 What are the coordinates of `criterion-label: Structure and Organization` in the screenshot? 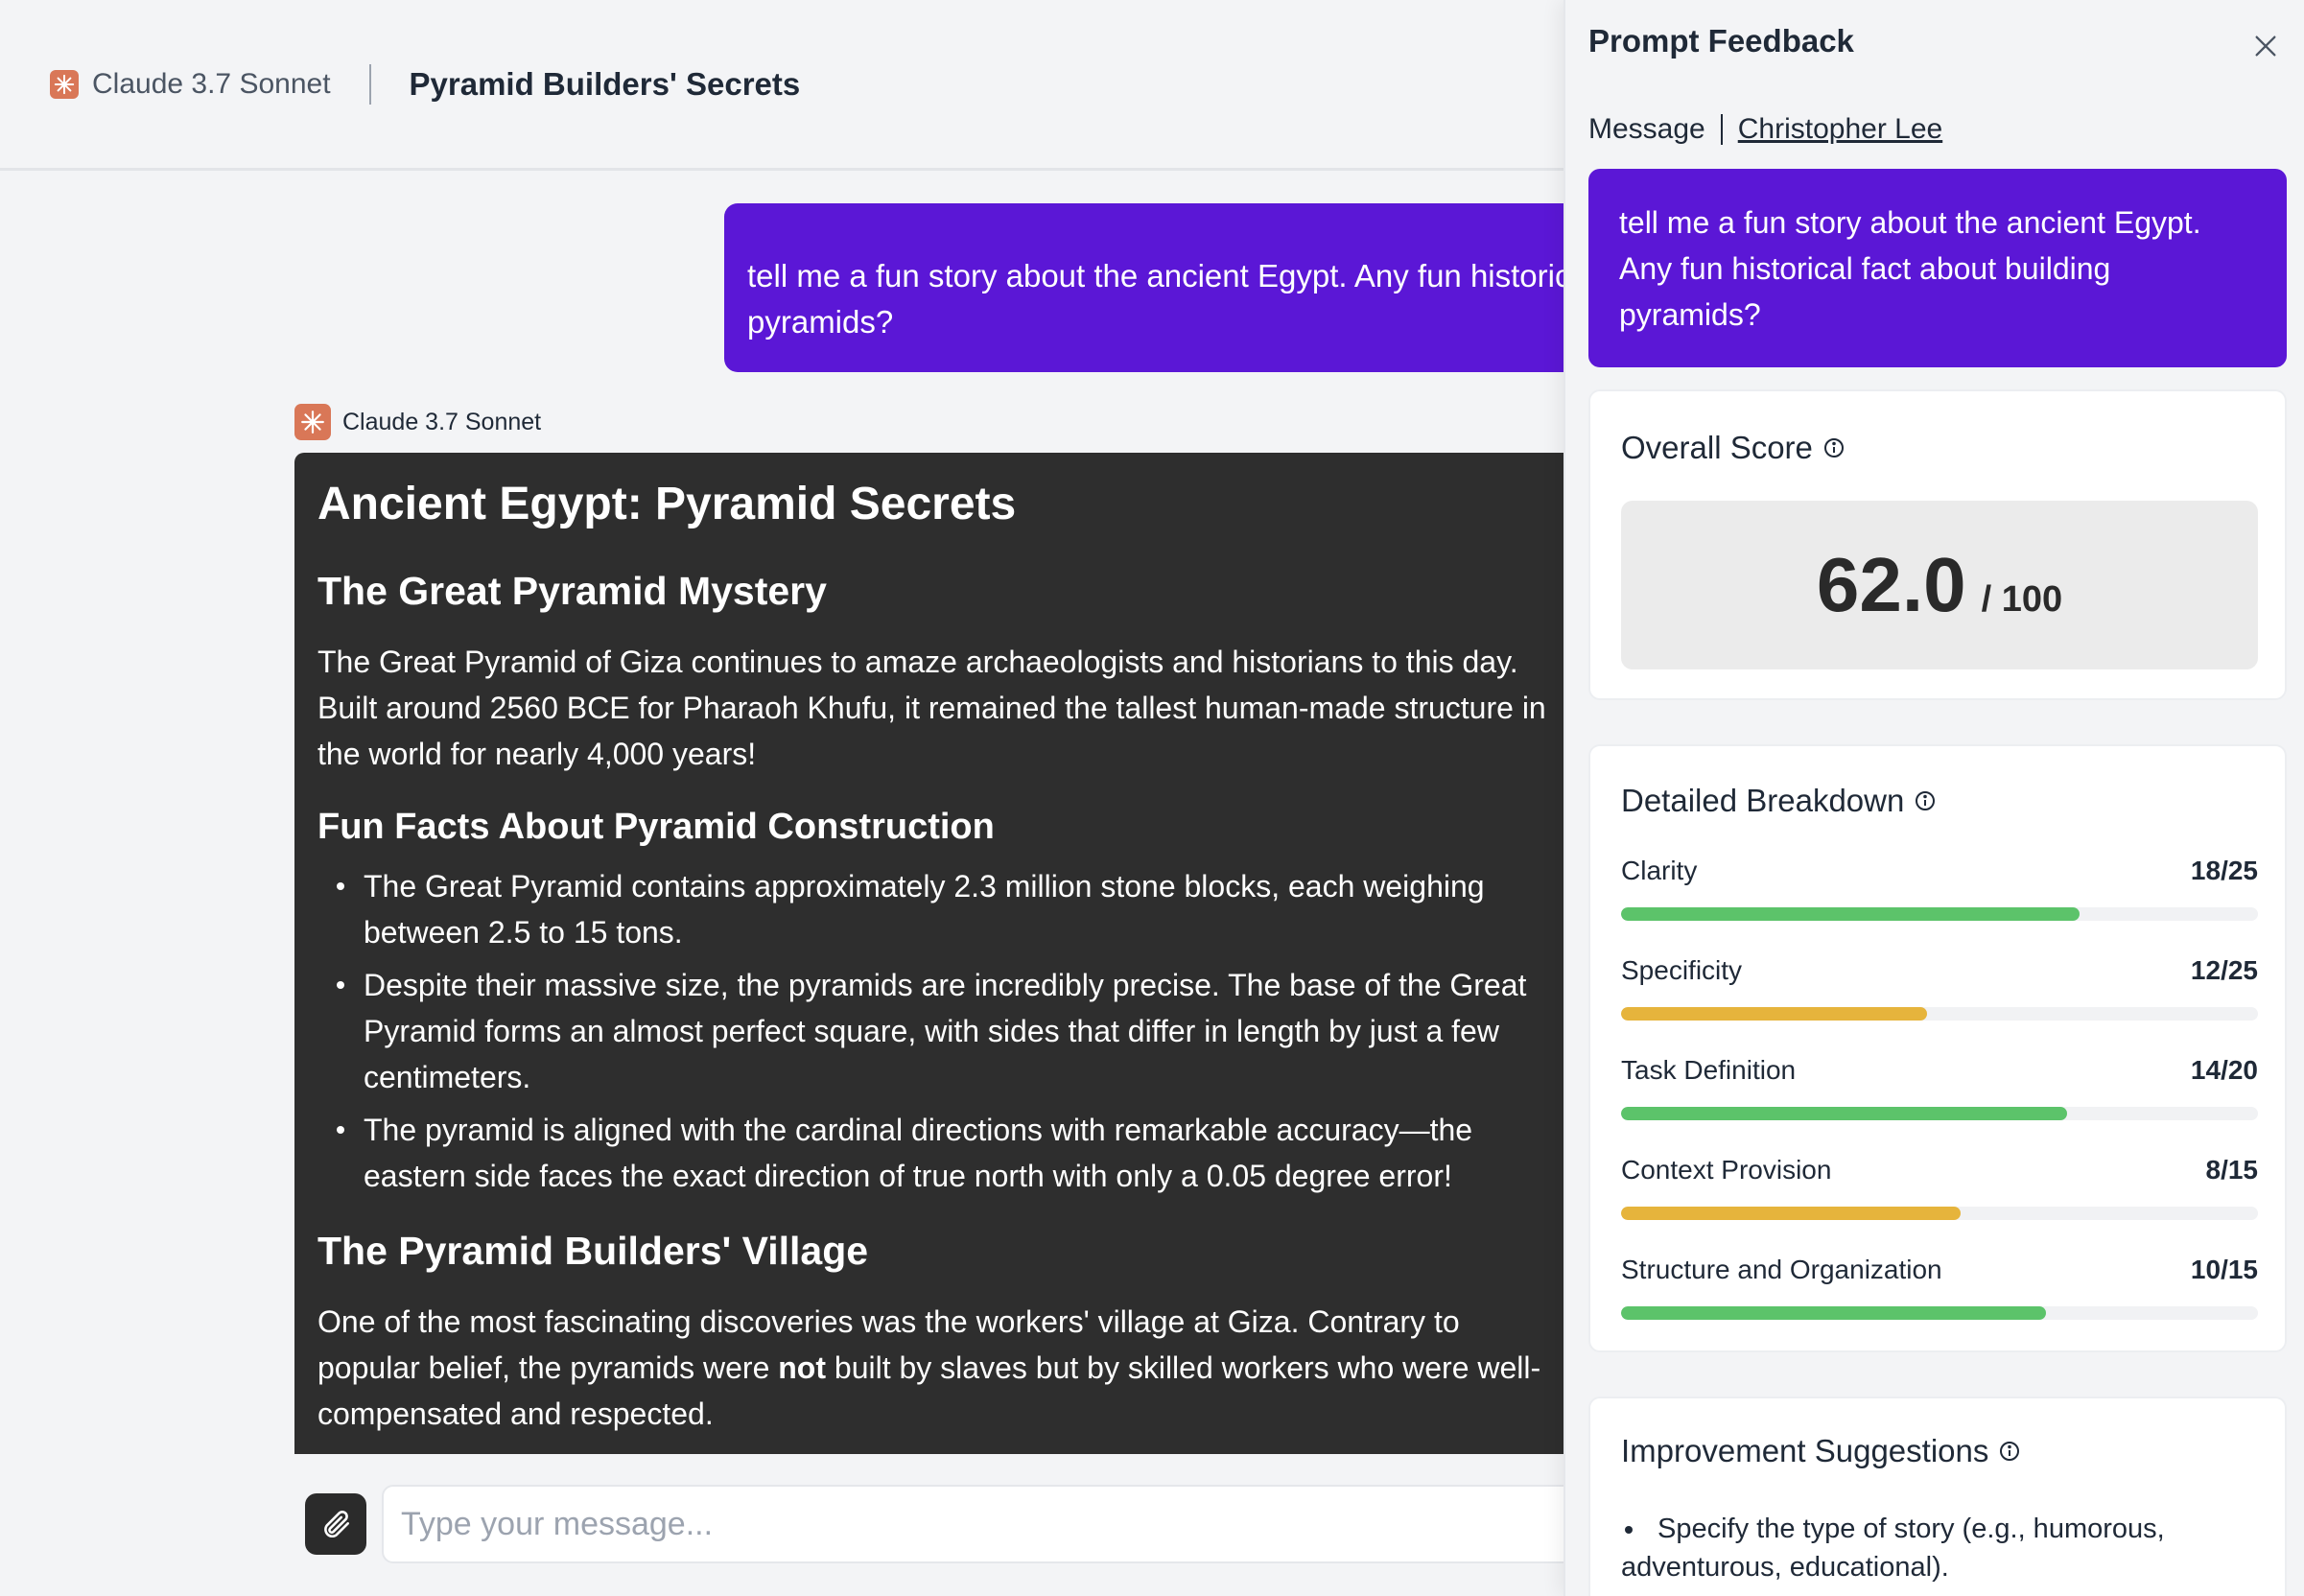 It's located at (1782, 1269).